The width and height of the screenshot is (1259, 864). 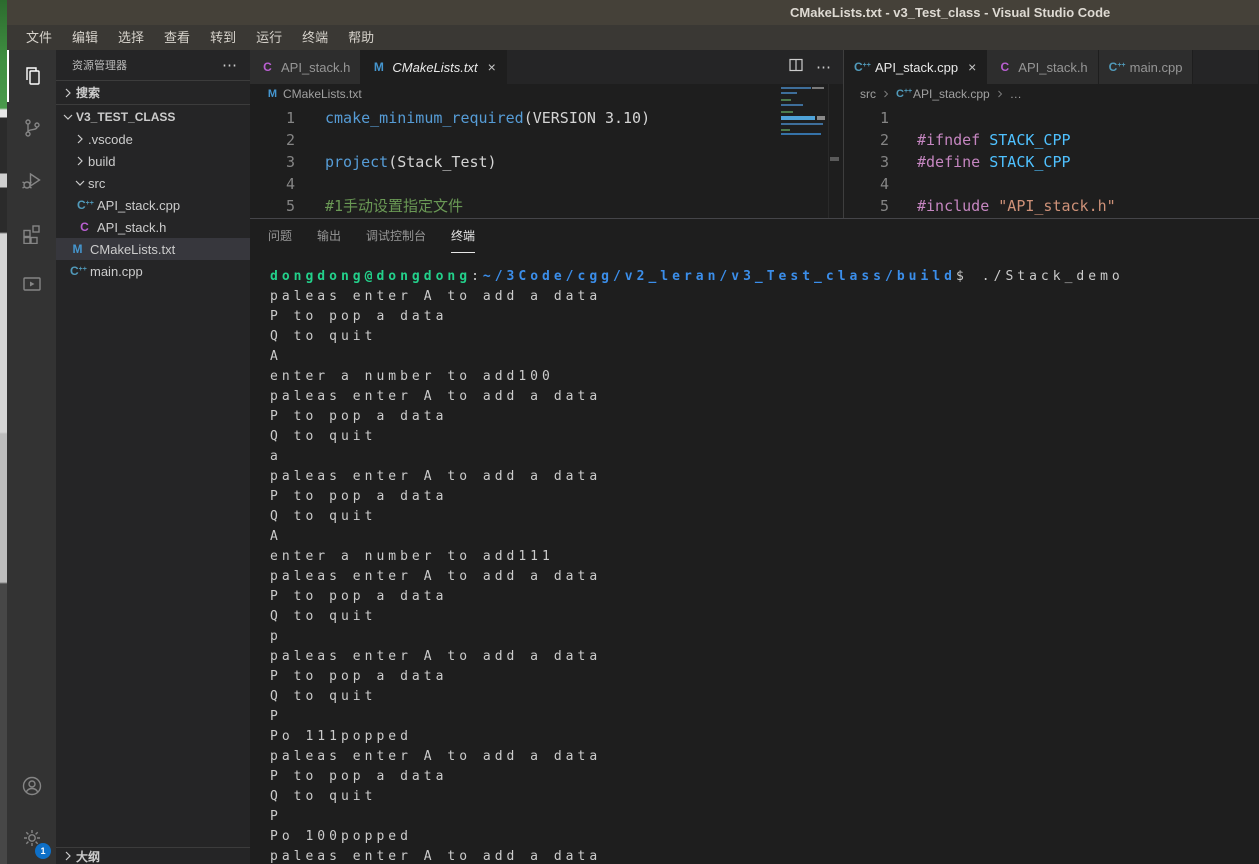 What do you see at coordinates (31, 128) in the screenshot?
I see `source-control-icon` at bounding box center [31, 128].